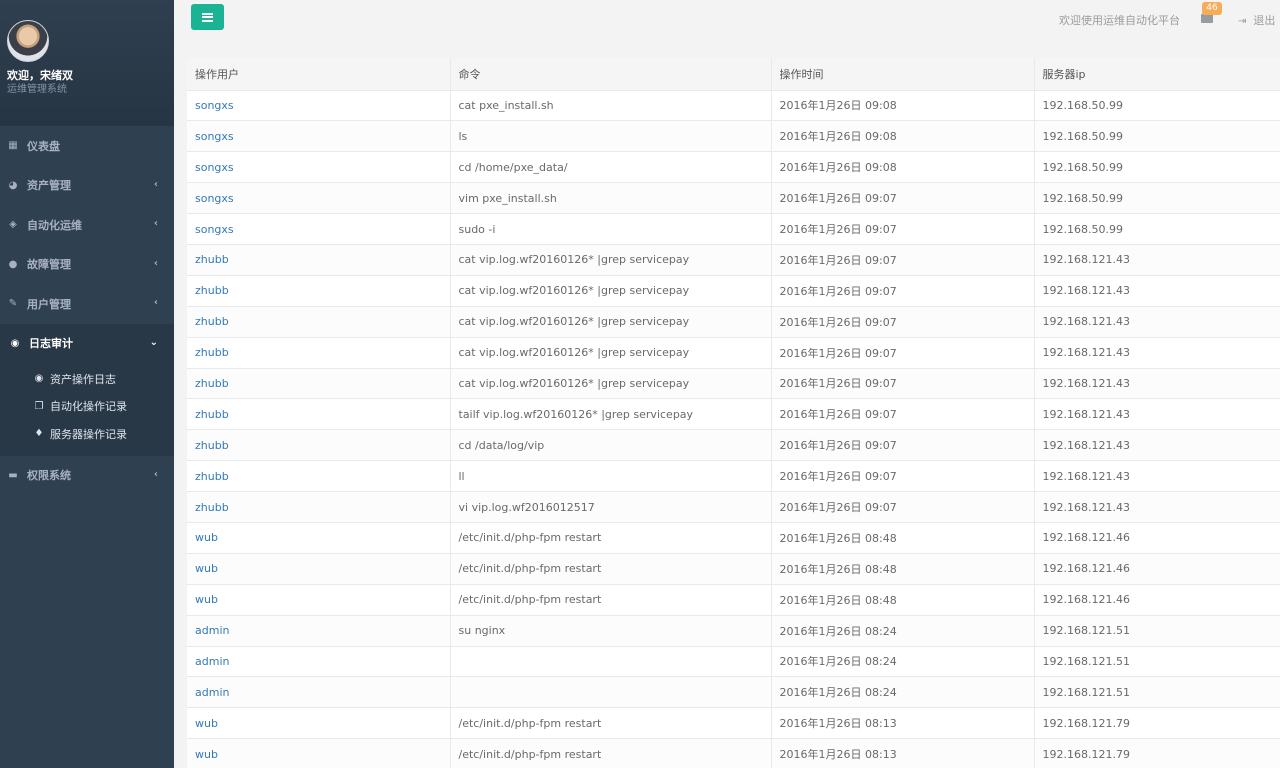 Image resolution: width=1280 pixels, height=768 pixels. What do you see at coordinates (49, 304) in the screenshot?
I see `sidebar-item-label: 用户管理` at bounding box center [49, 304].